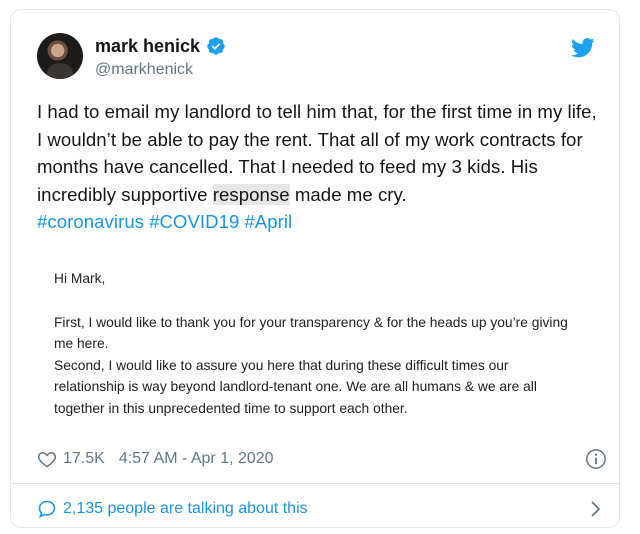 This screenshot has height=534, width=640. I want to click on tweet-meta: 17.5K 4:57 AM - Apr 1, 2020, so click(322, 459).